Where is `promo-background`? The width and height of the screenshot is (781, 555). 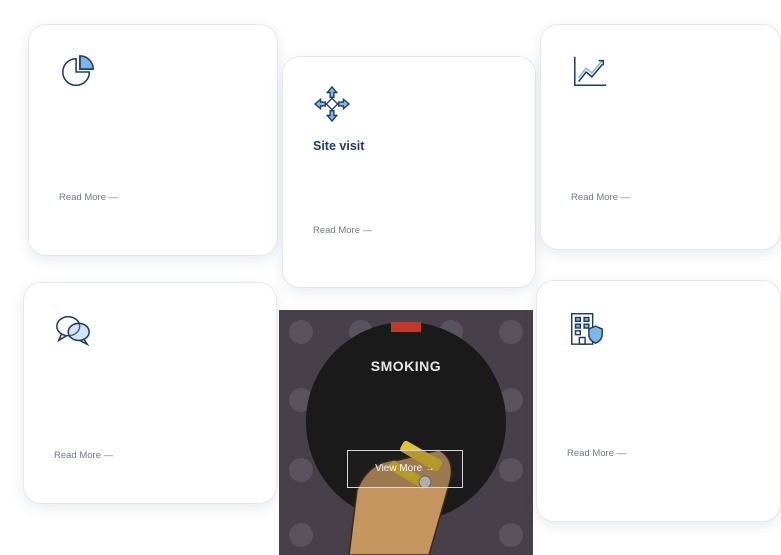
promo-background is located at coordinates (406, 432).